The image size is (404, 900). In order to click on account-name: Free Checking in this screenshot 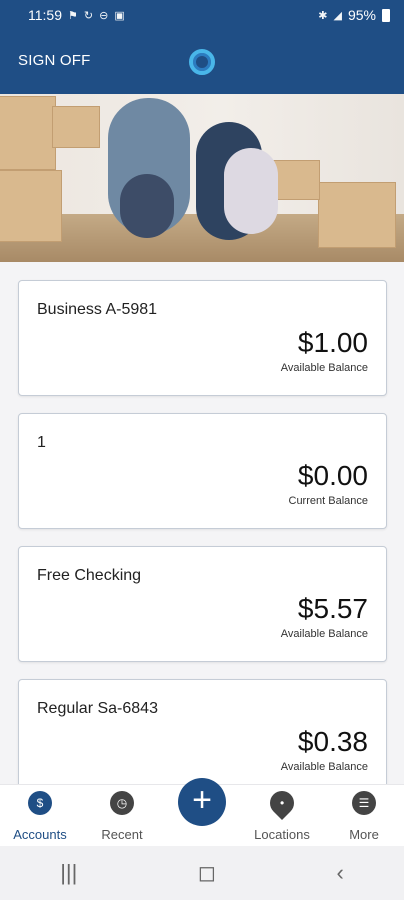, I will do `click(89, 575)`.